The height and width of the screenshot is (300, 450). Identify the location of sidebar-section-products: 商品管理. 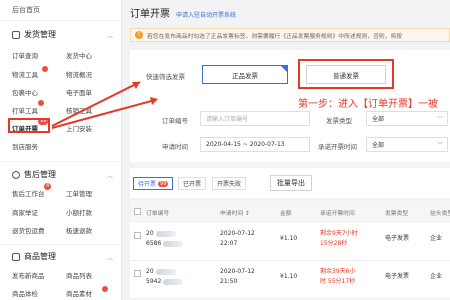
(34, 256).